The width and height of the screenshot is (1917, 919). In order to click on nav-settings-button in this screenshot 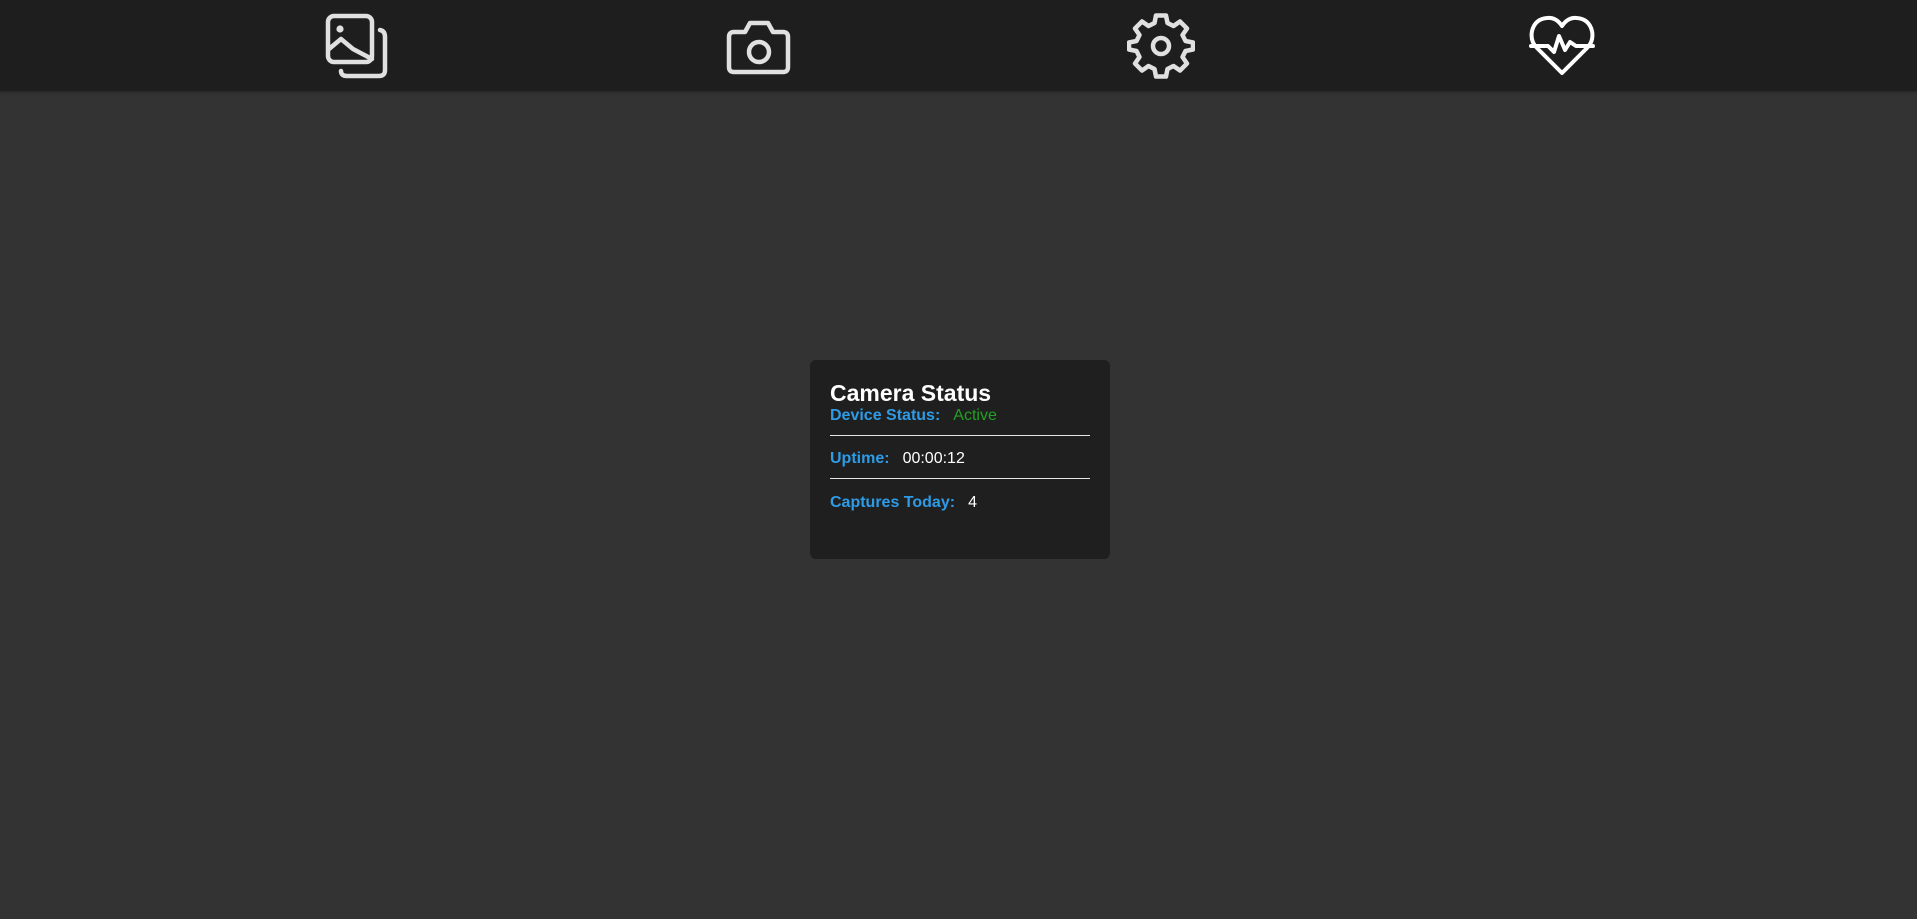, I will do `click(1161, 46)`.